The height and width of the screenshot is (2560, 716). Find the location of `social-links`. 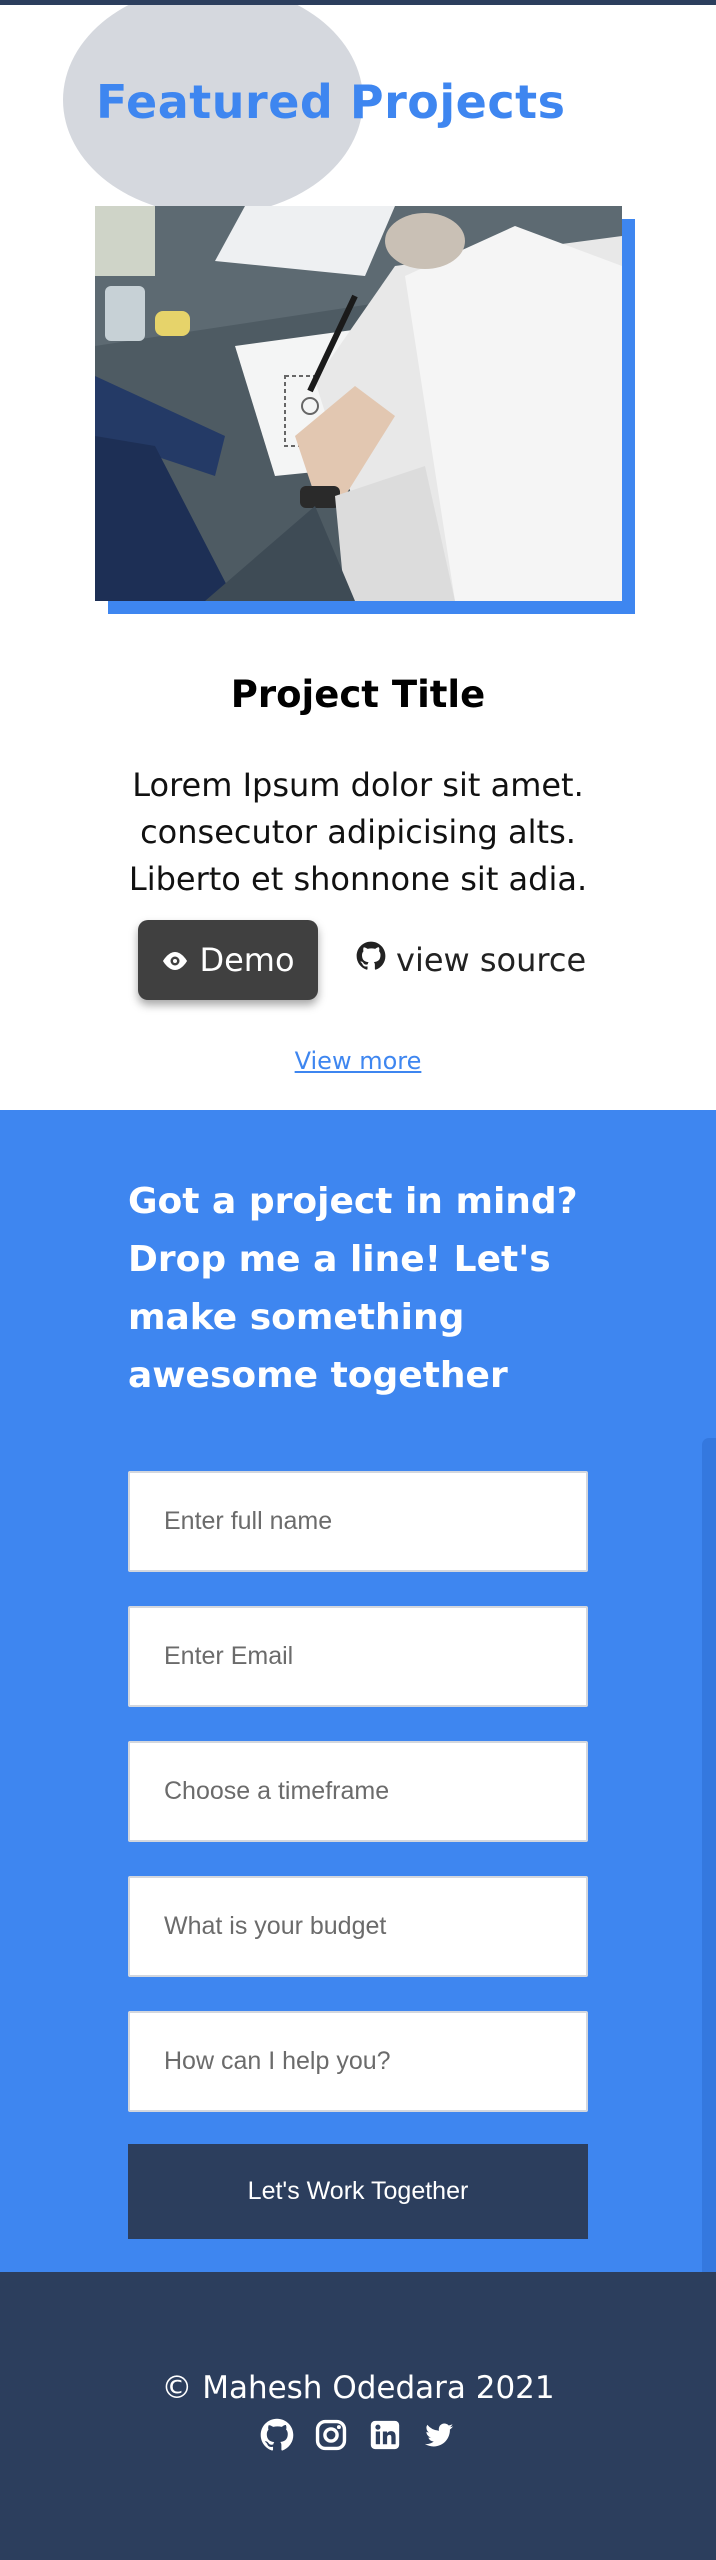

social-links is located at coordinates (358, 2435).